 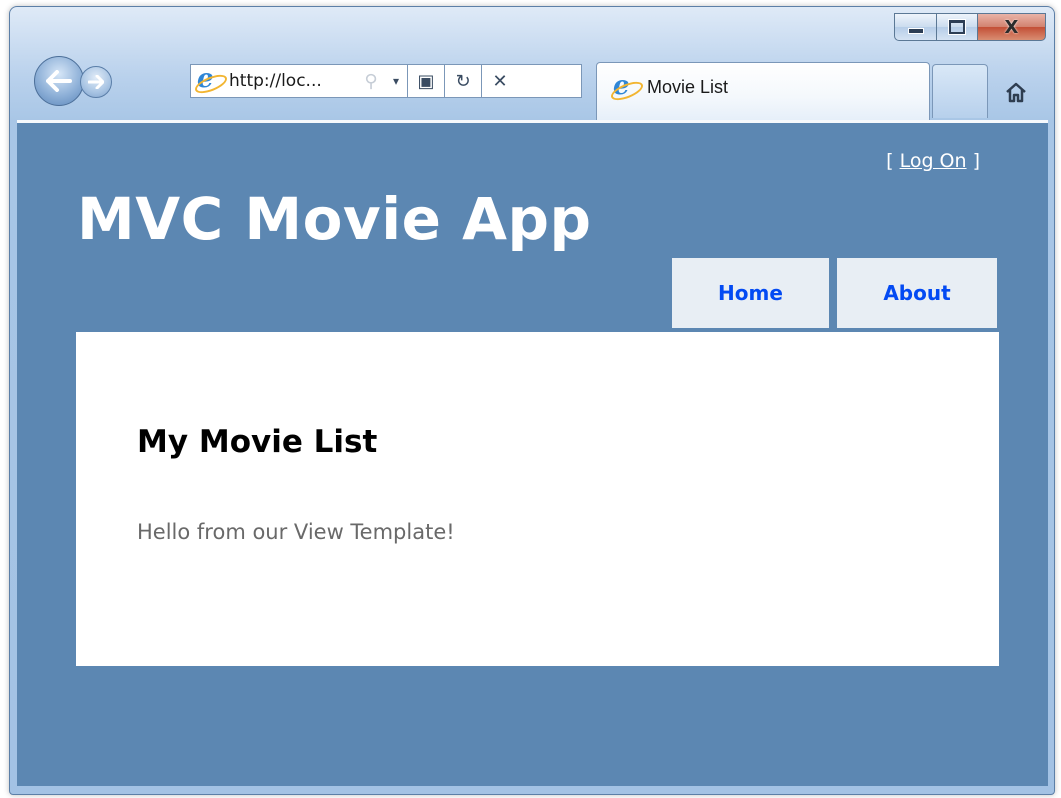 What do you see at coordinates (371, 81) in the screenshot?
I see `search-icon: ⚲` at bounding box center [371, 81].